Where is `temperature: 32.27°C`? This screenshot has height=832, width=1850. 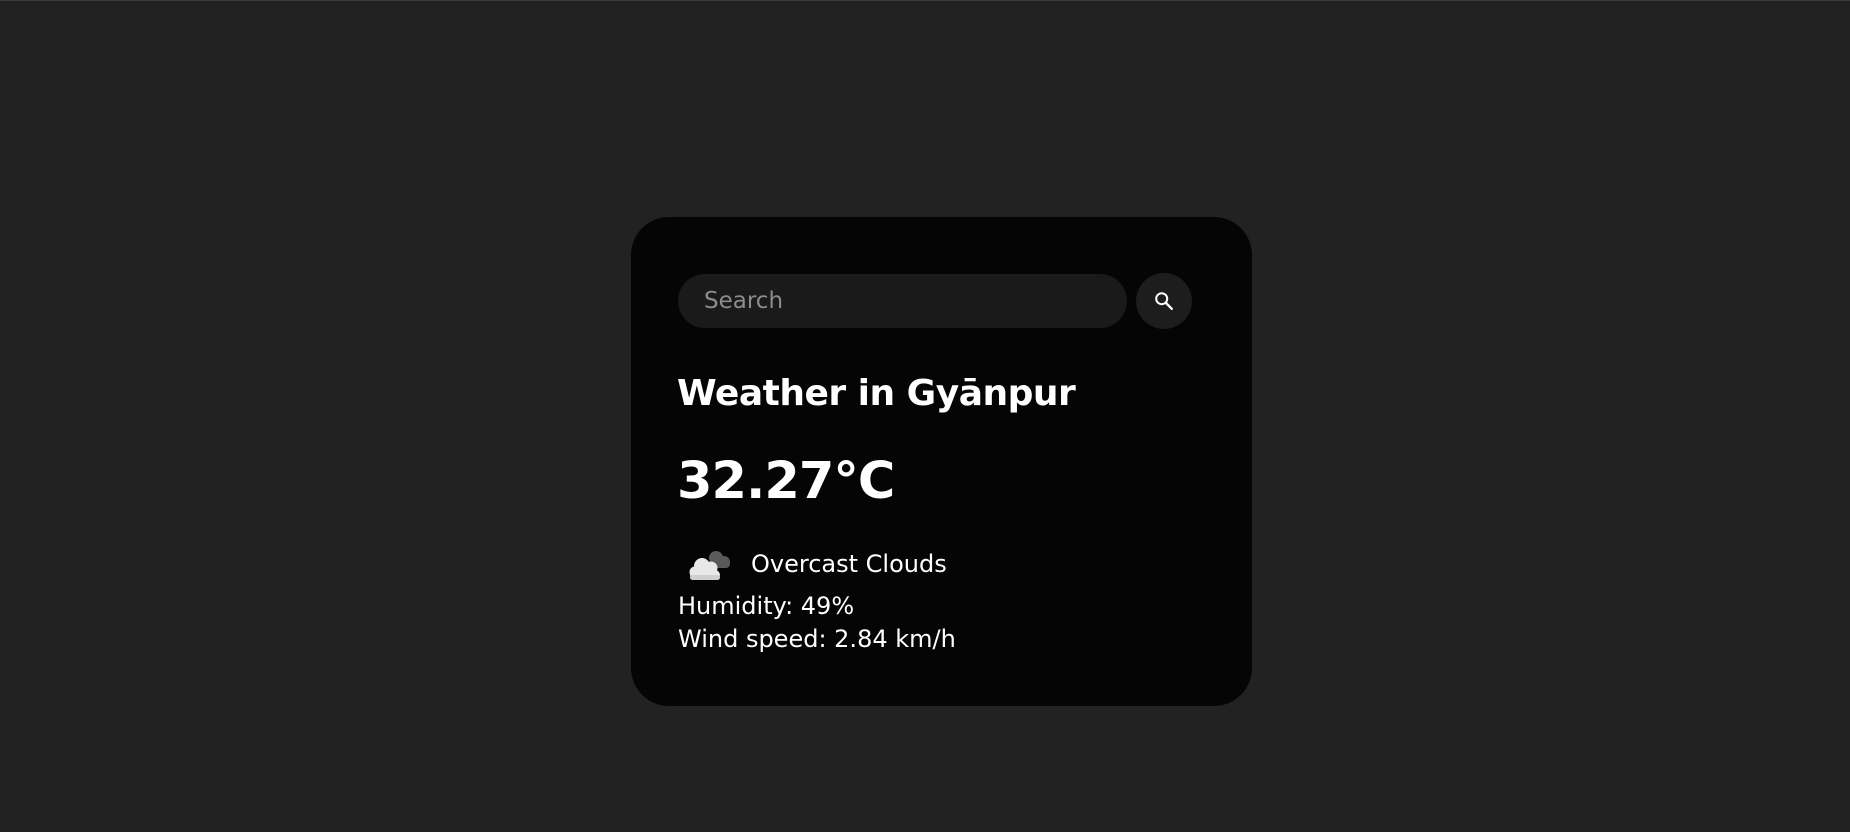 temperature: 32.27°C is located at coordinates (786, 481).